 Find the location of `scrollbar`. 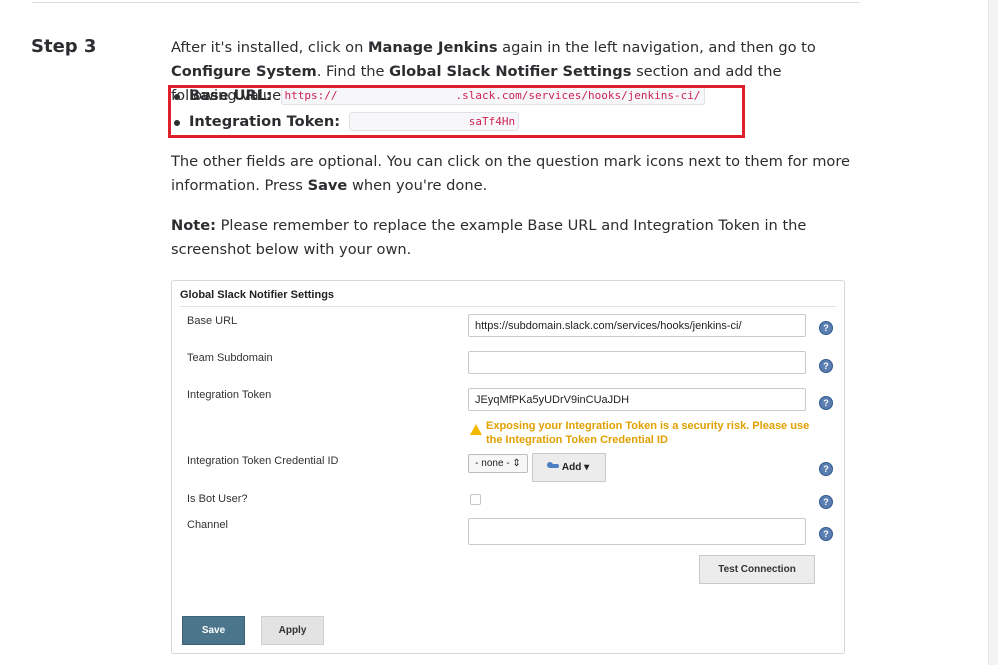

scrollbar is located at coordinates (993, 332).